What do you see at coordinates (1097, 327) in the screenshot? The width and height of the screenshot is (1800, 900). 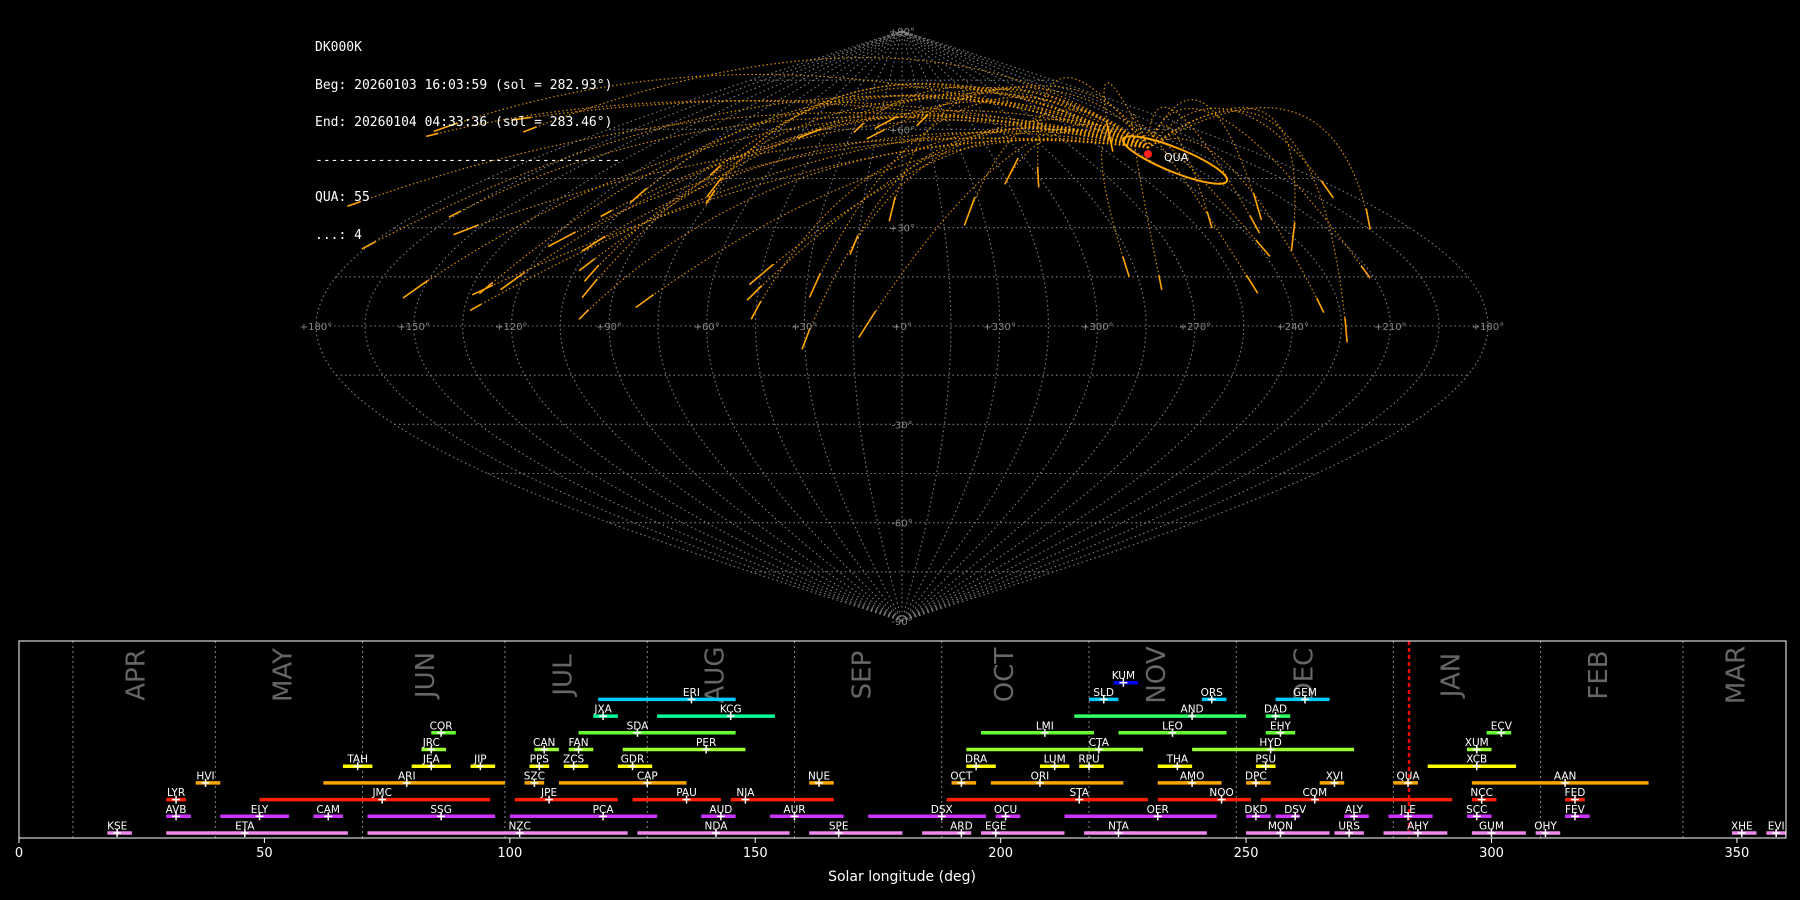 I see `longitude-label: +300°` at bounding box center [1097, 327].